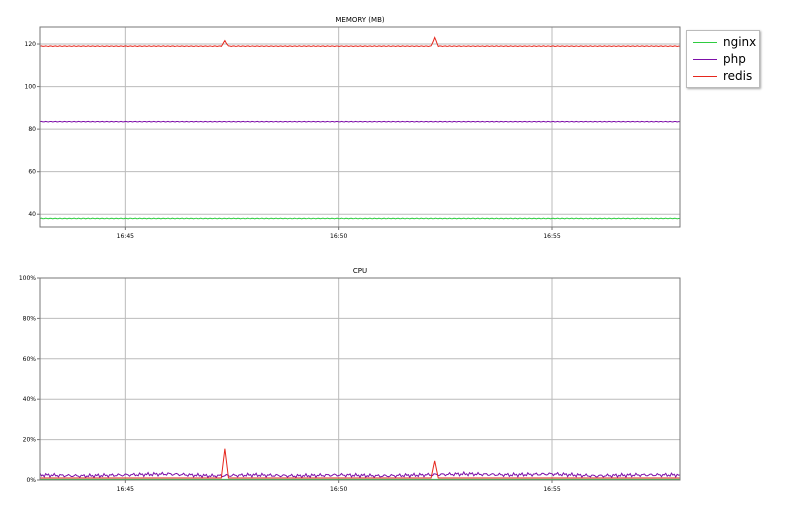  I want to click on legend: nginx php redis, so click(723, 59).